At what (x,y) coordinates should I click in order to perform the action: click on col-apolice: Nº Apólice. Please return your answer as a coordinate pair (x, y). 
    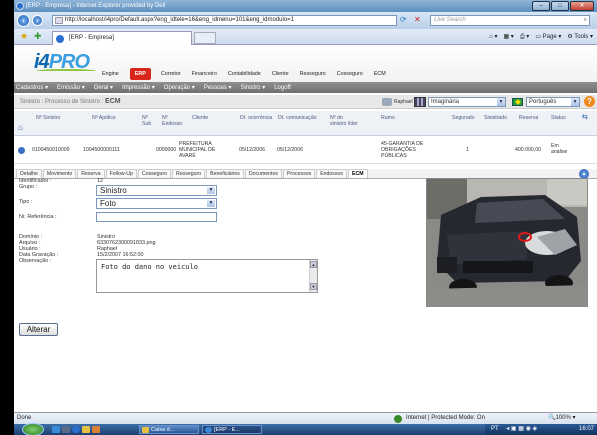
    Looking at the image, I should click on (104, 118).